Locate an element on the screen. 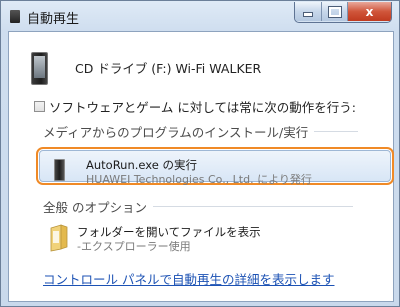 The height and width of the screenshot is (307, 400). autoplay-app-icon is located at coordinates (15, 16).